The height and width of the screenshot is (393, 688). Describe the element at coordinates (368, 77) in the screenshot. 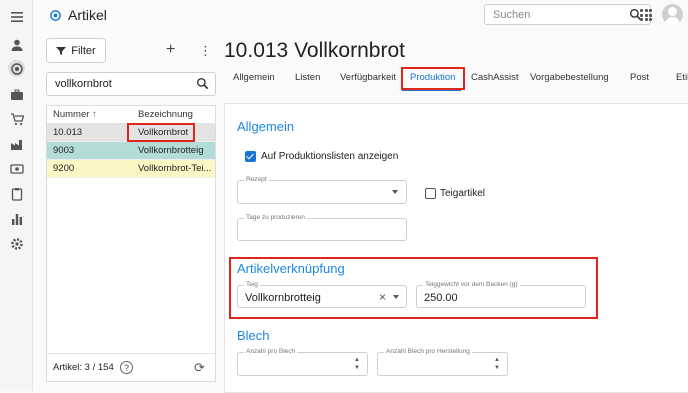

I see `tab-verfuegbarkeit: Verfügbarkeit` at that location.